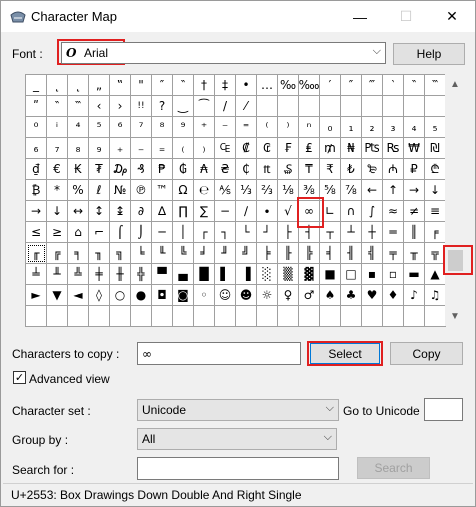  Describe the element at coordinates (351, 232) in the screenshot. I see `char-cell: ┴` at that location.